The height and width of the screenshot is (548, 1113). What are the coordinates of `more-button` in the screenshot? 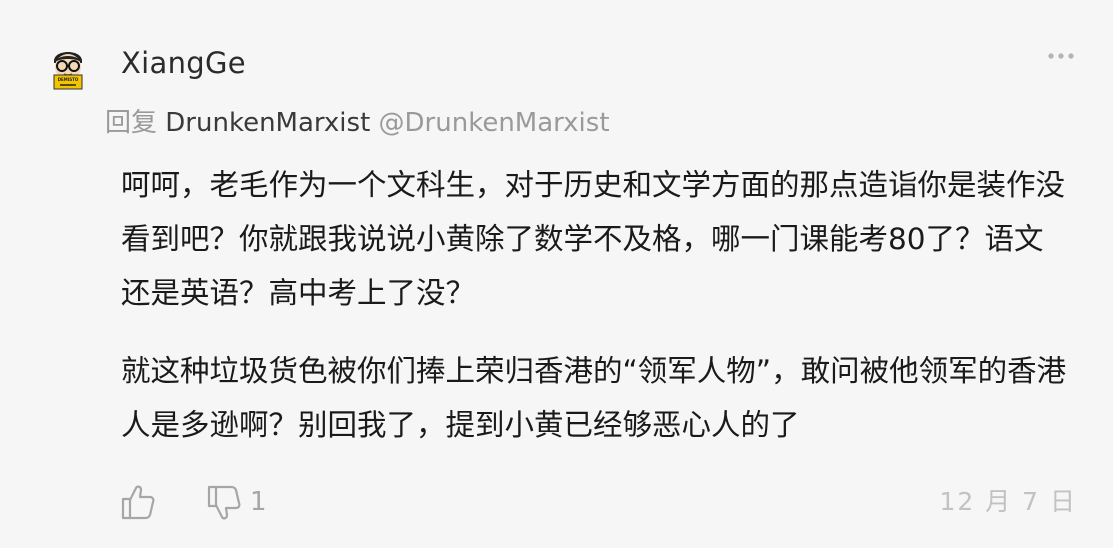 It's located at (1061, 57).